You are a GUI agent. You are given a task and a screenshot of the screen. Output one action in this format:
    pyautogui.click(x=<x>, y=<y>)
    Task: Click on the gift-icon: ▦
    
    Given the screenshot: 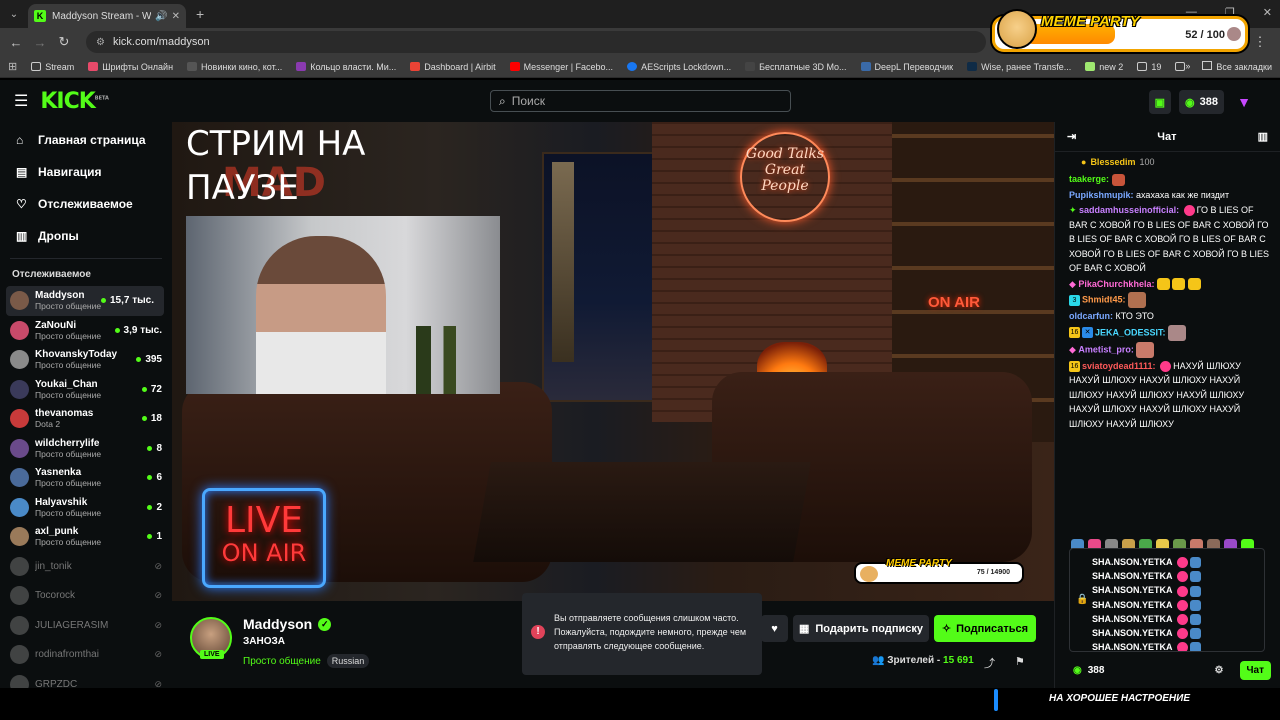 What is the action you would take?
    pyautogui.click(x=804, y=629)
    